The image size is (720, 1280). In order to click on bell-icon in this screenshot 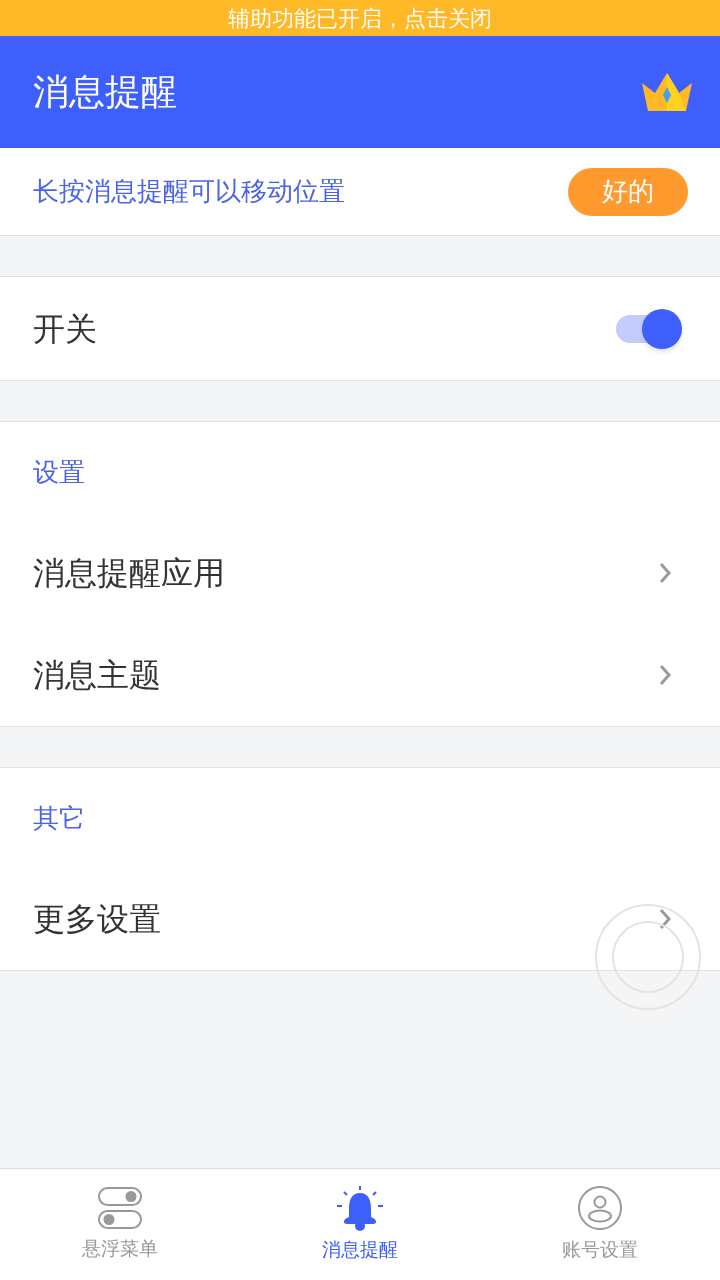, I will do `click(360, 1208)`.